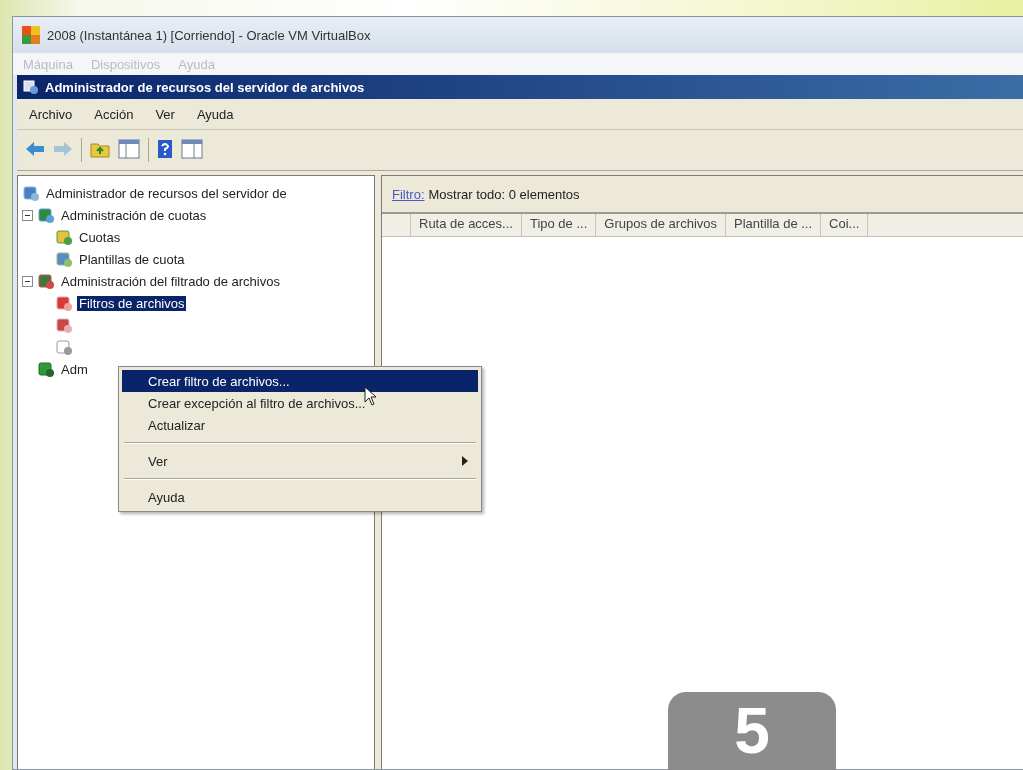 The width and height of the screenshot is (1023, 770). Describe the element at coordinates (465, 461) in the screenshot. I see `submenu-arrow-icon` at that location.